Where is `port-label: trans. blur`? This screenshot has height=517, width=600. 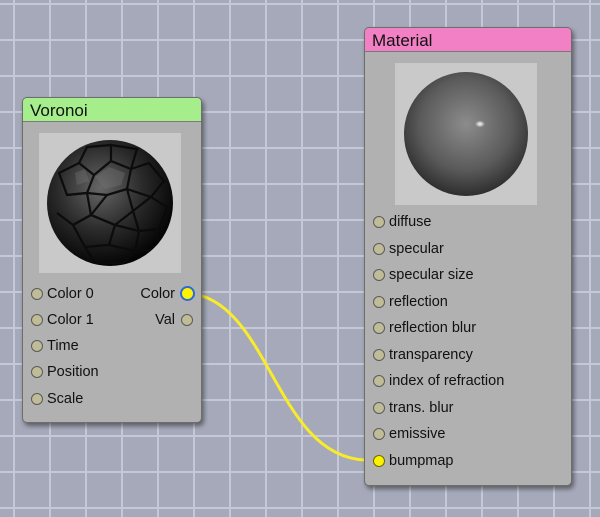 port-label: trans. blur is located at coordinates (421, 408).